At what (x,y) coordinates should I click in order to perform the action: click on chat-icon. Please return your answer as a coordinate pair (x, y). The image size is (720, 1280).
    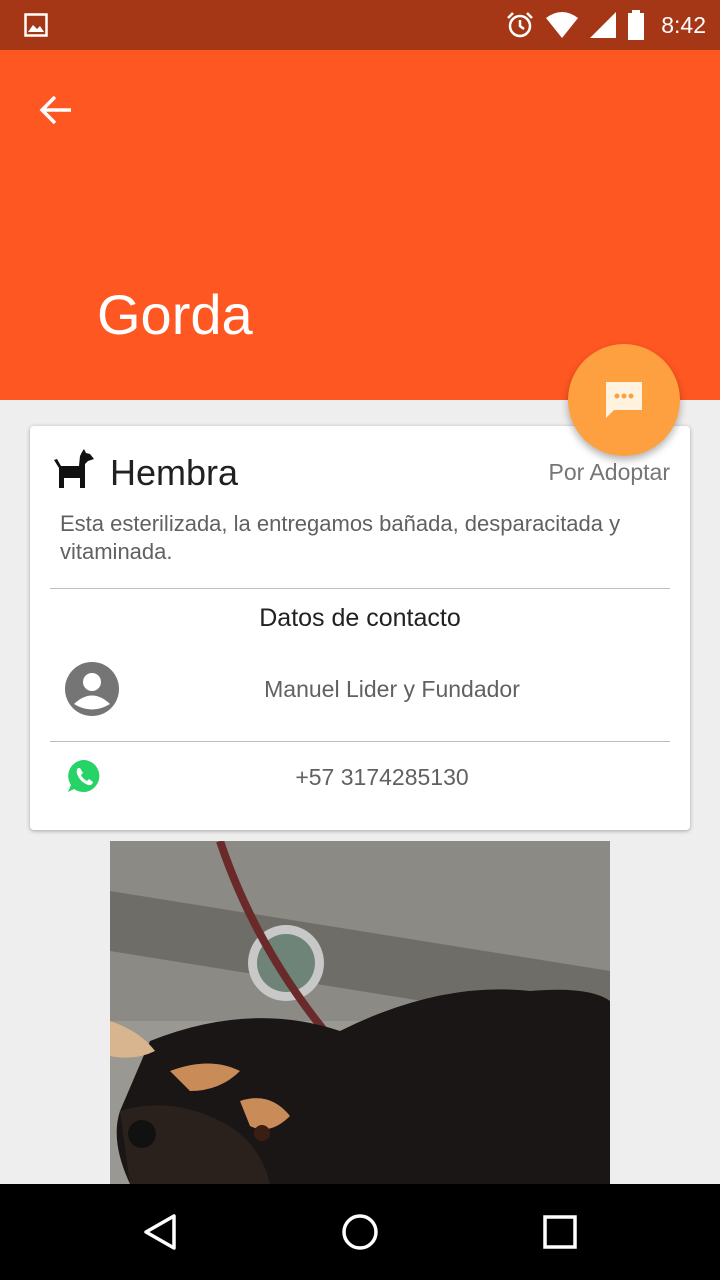
    Looking at the image, I should click on (624, 400).